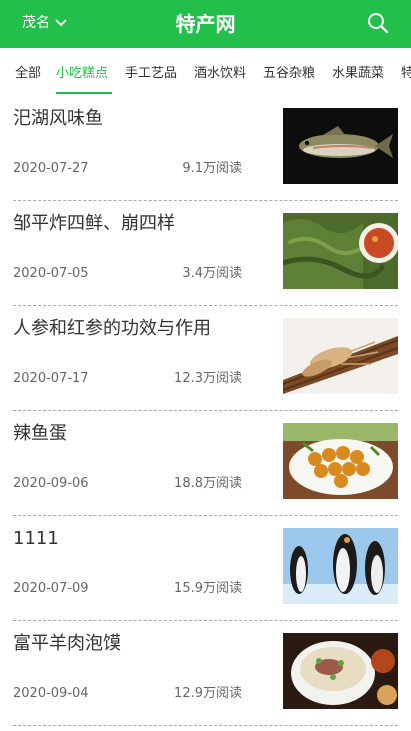 The width and height of the screenshot is (411, 731). I want to click on article-read-count: 15.9万阅读, so click(208, 588).